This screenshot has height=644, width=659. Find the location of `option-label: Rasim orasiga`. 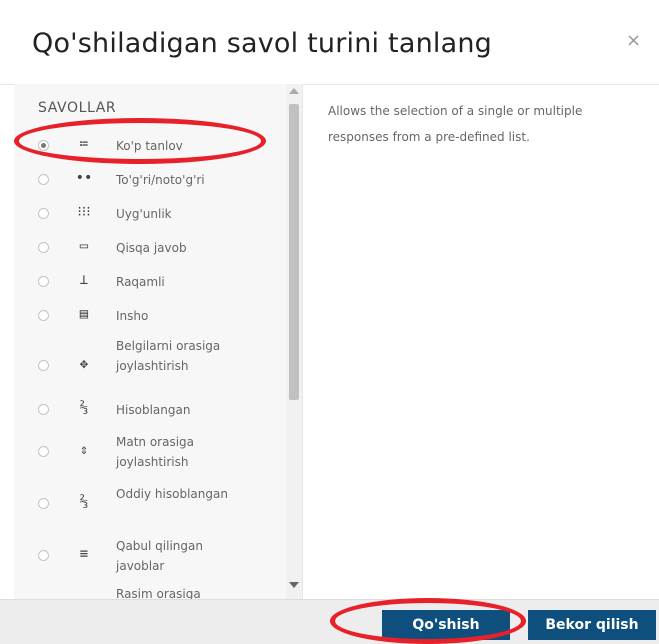

option-label: Rasim orasiga is located at coordinates (158, 593).